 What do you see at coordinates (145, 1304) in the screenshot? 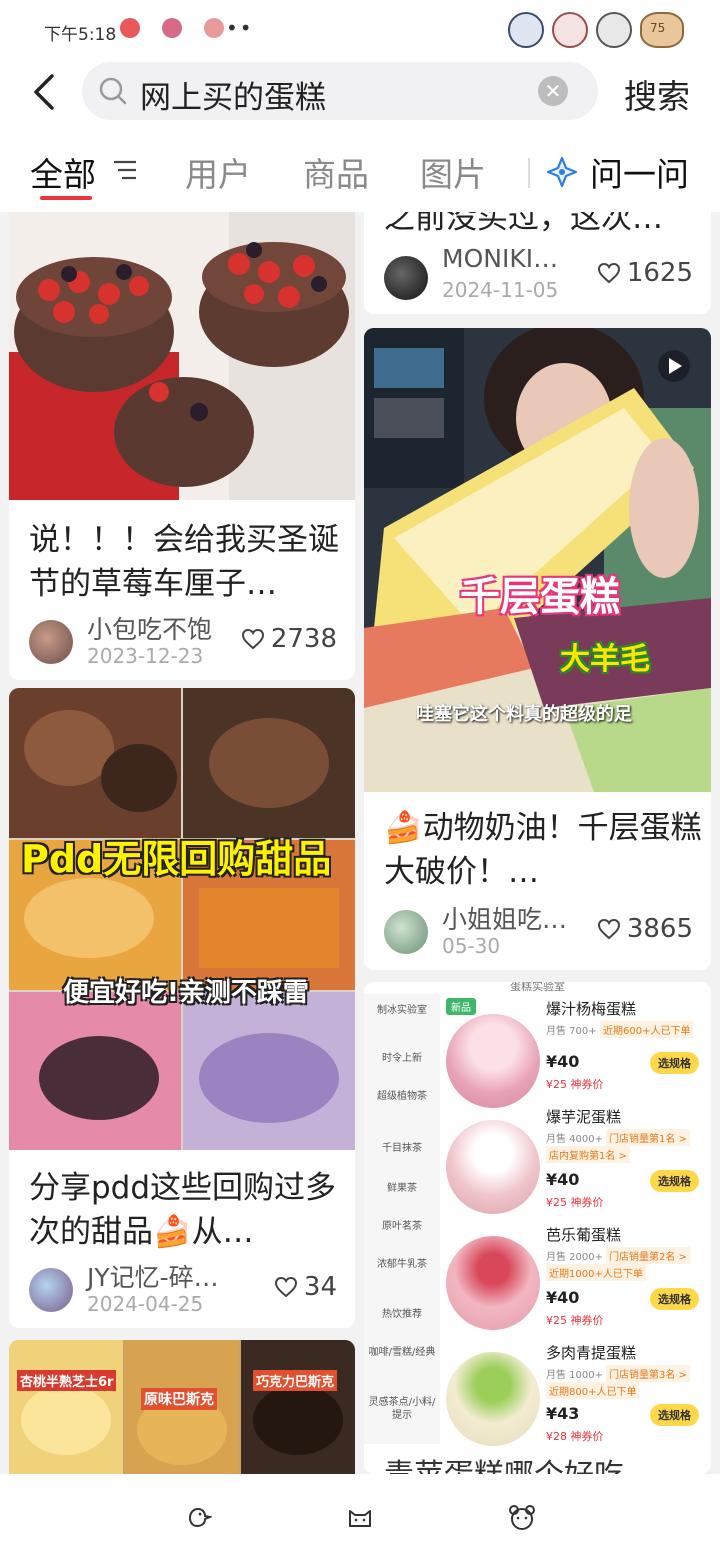
I see `post-date: 2024-04-25` at bounding box center [145, 1304].